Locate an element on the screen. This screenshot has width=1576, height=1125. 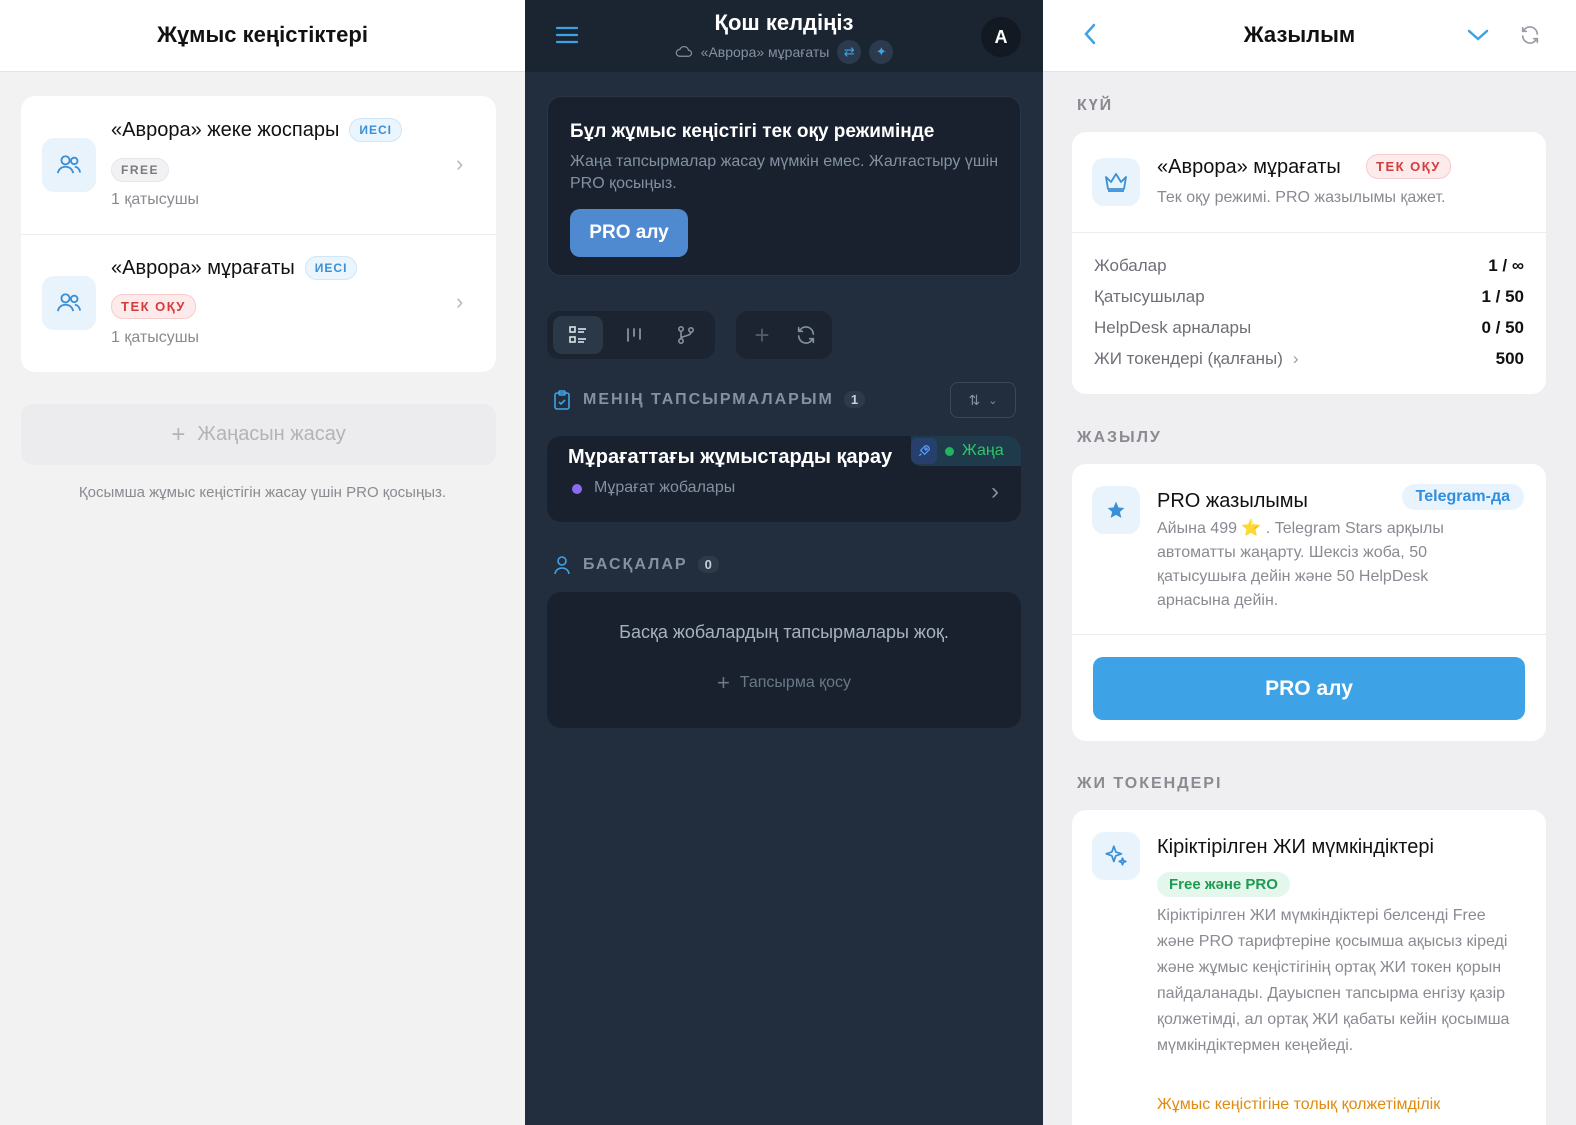
ai-section-label: ЖИ ТОКЕНДЕРІ is located at coordinates (1150, 783).